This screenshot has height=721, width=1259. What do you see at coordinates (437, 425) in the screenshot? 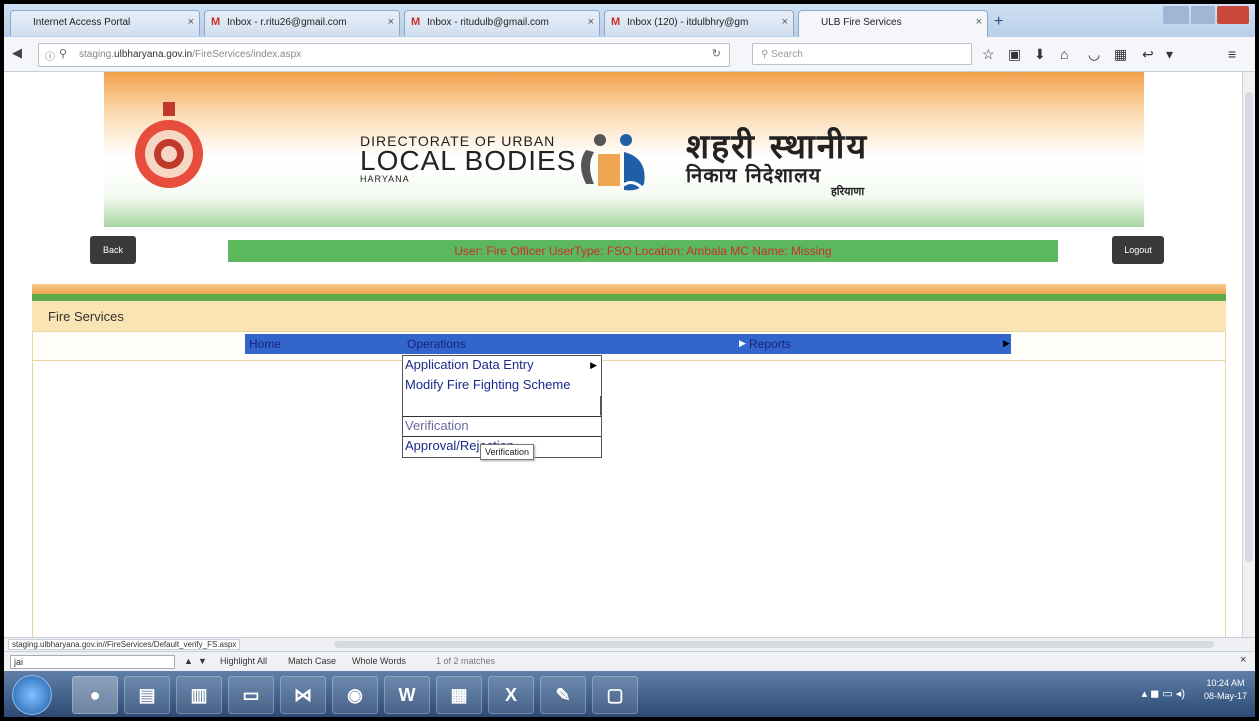
I see `menu-item-label: Verification` at bounding box center [437, 425].